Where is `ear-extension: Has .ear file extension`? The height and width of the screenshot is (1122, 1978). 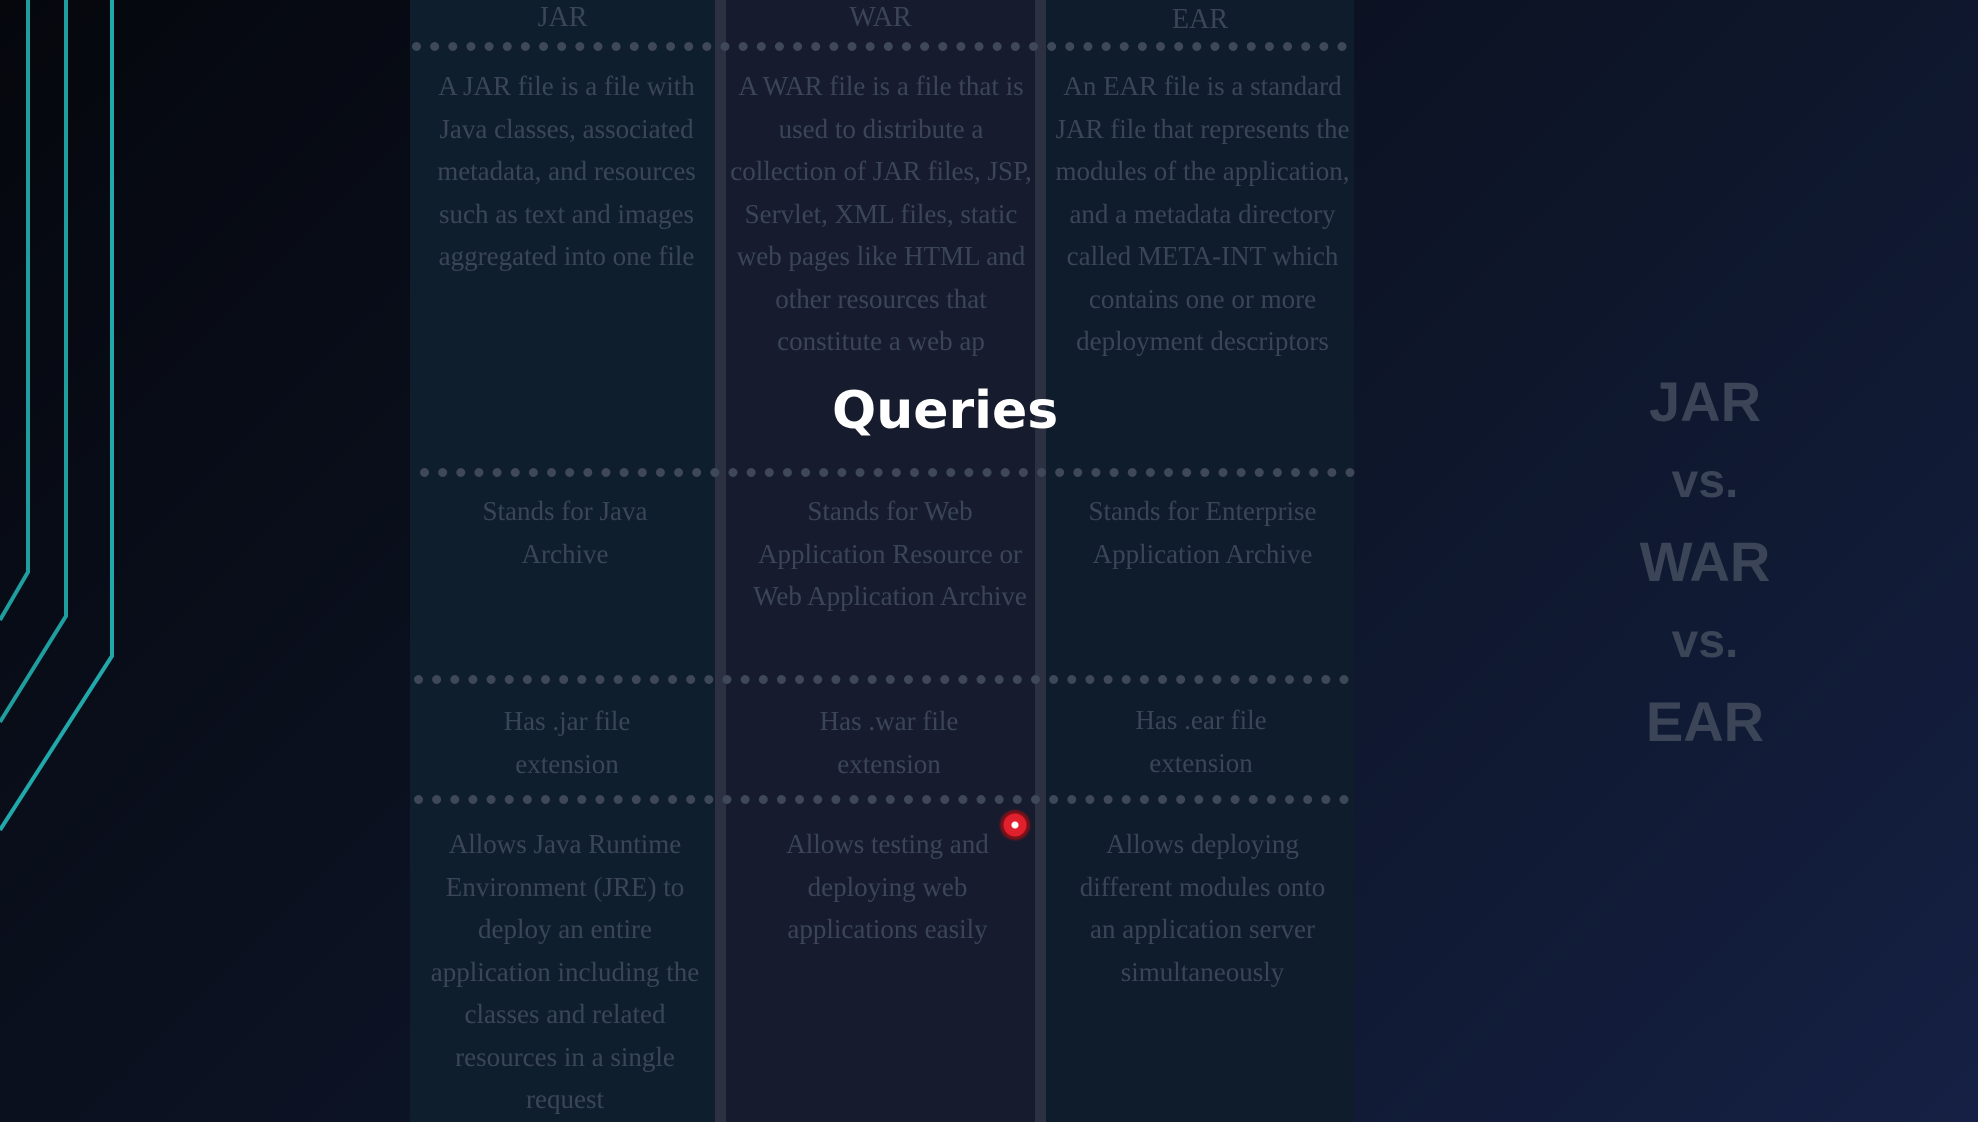 ear-extension: Has .ear file extension is located at coordinates (1201, 741).